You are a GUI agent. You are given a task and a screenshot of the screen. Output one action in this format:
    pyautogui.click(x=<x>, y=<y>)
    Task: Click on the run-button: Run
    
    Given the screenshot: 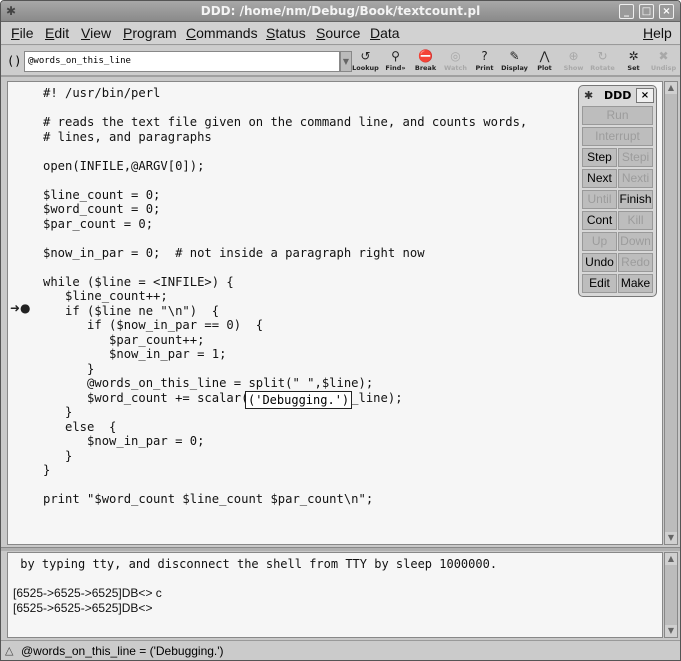 What is the action you would take?
    pyautogui.click(x=617, y=115)
    